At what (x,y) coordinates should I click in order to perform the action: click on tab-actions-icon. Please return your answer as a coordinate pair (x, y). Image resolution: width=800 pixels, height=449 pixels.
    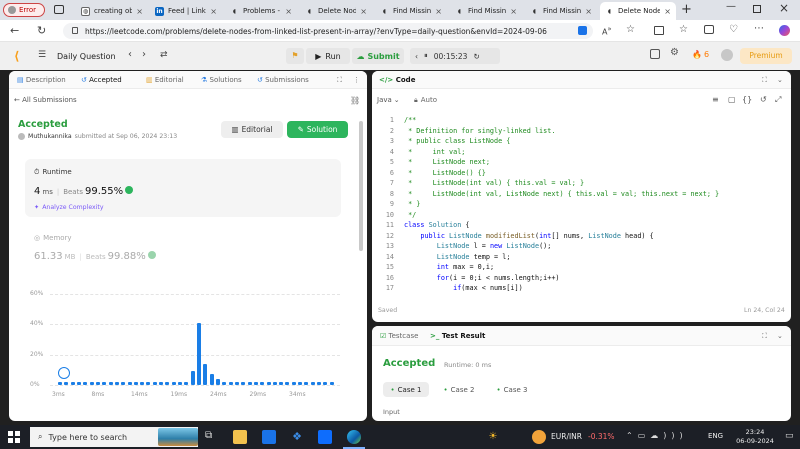
    Looking at the image, I should click on (59, 9).